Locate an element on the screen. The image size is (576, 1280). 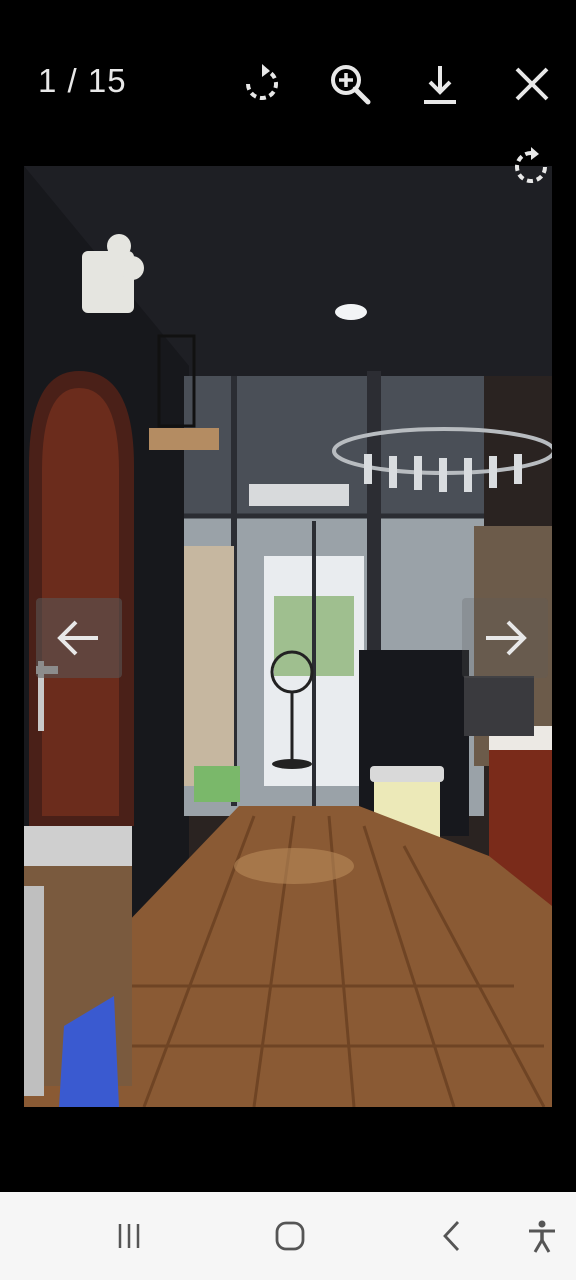
download-button is located at coordinates (440, 84).